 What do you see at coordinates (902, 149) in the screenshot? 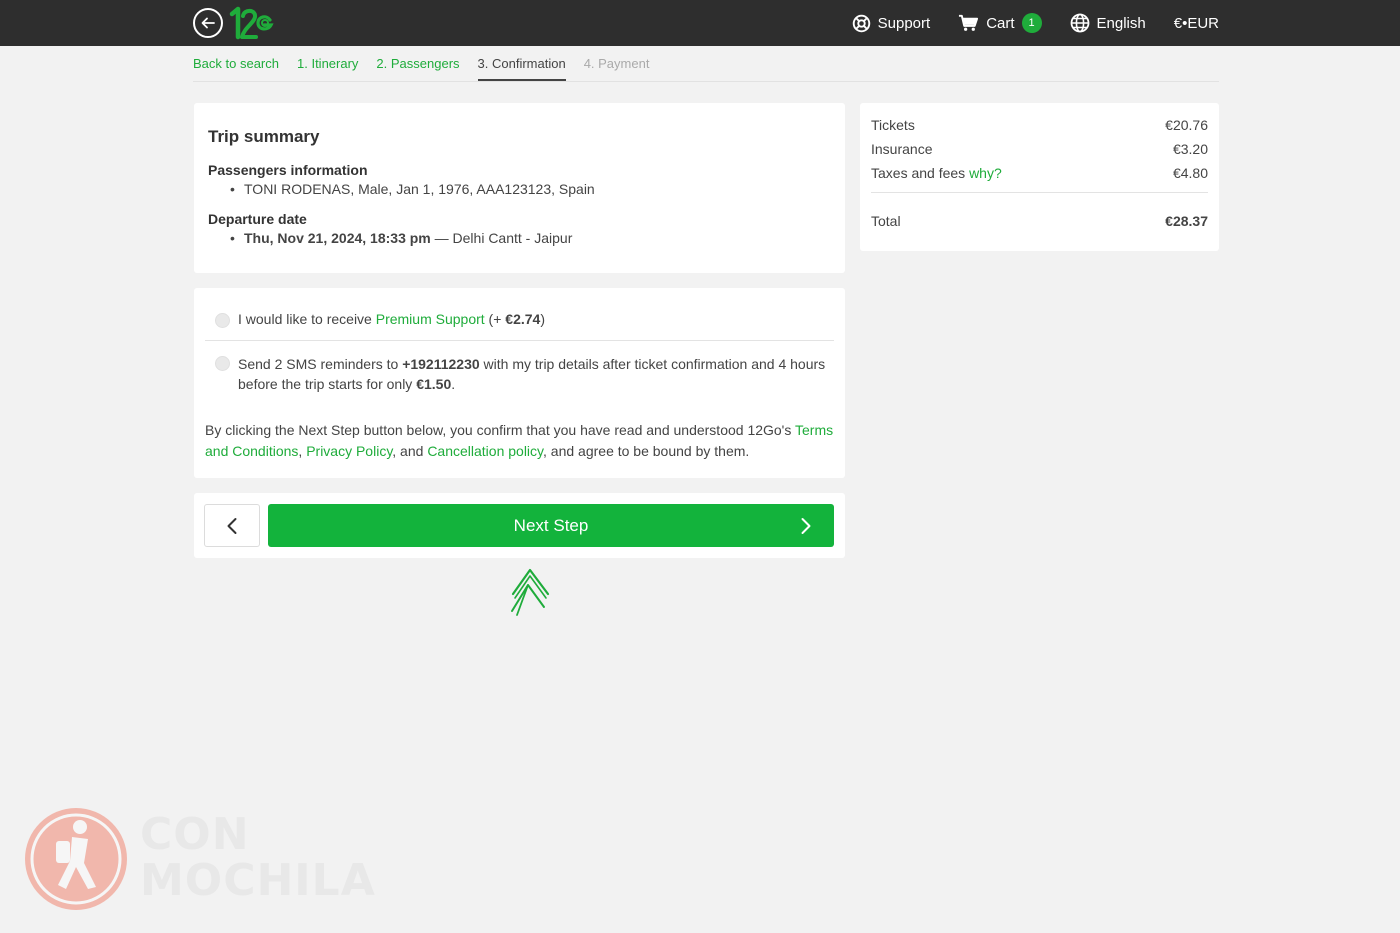
I see `insurance-label: Insurance` at bounding box center [902, 149].